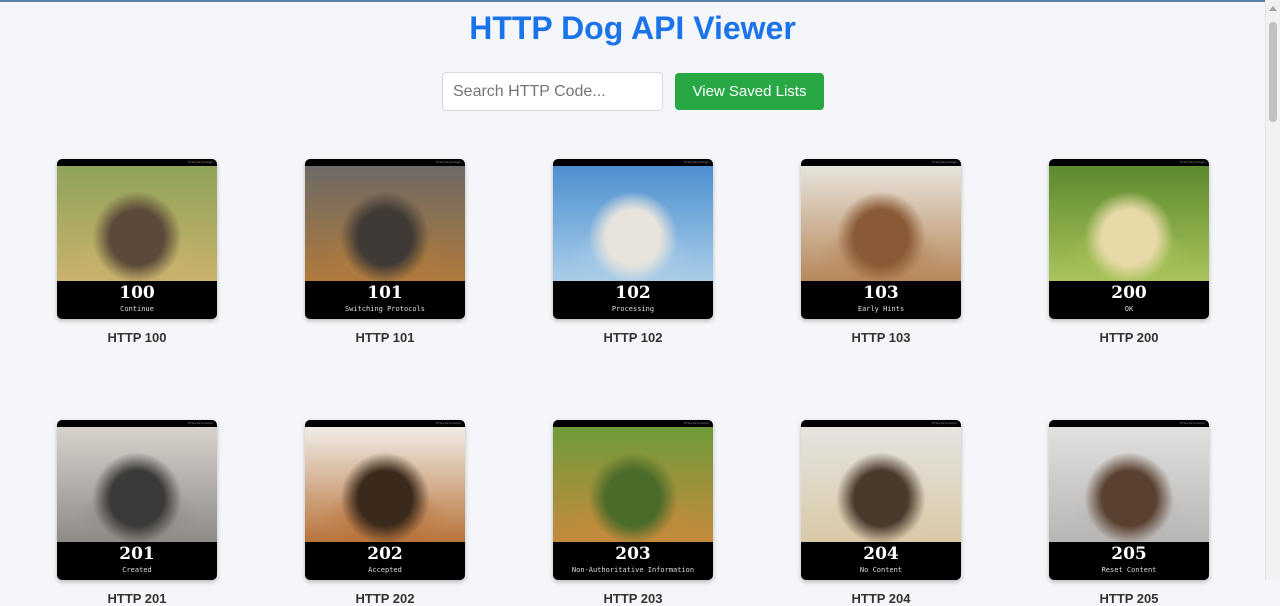 The image size is (1280, 606). I want to click on status-dog-image: httpstatusdogs 100 Continue, so click(137, 239).